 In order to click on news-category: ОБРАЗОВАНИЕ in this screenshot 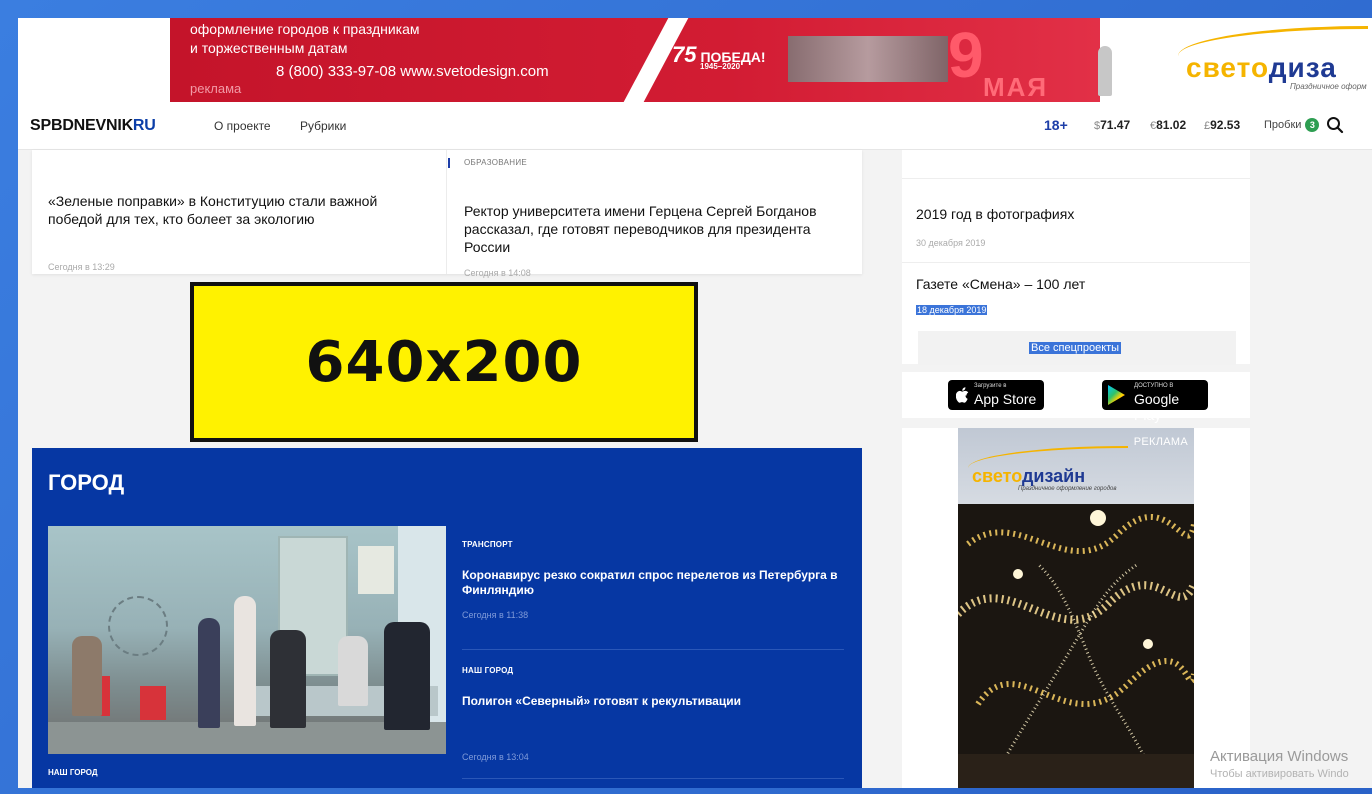, I will do `click(495, 162)`.